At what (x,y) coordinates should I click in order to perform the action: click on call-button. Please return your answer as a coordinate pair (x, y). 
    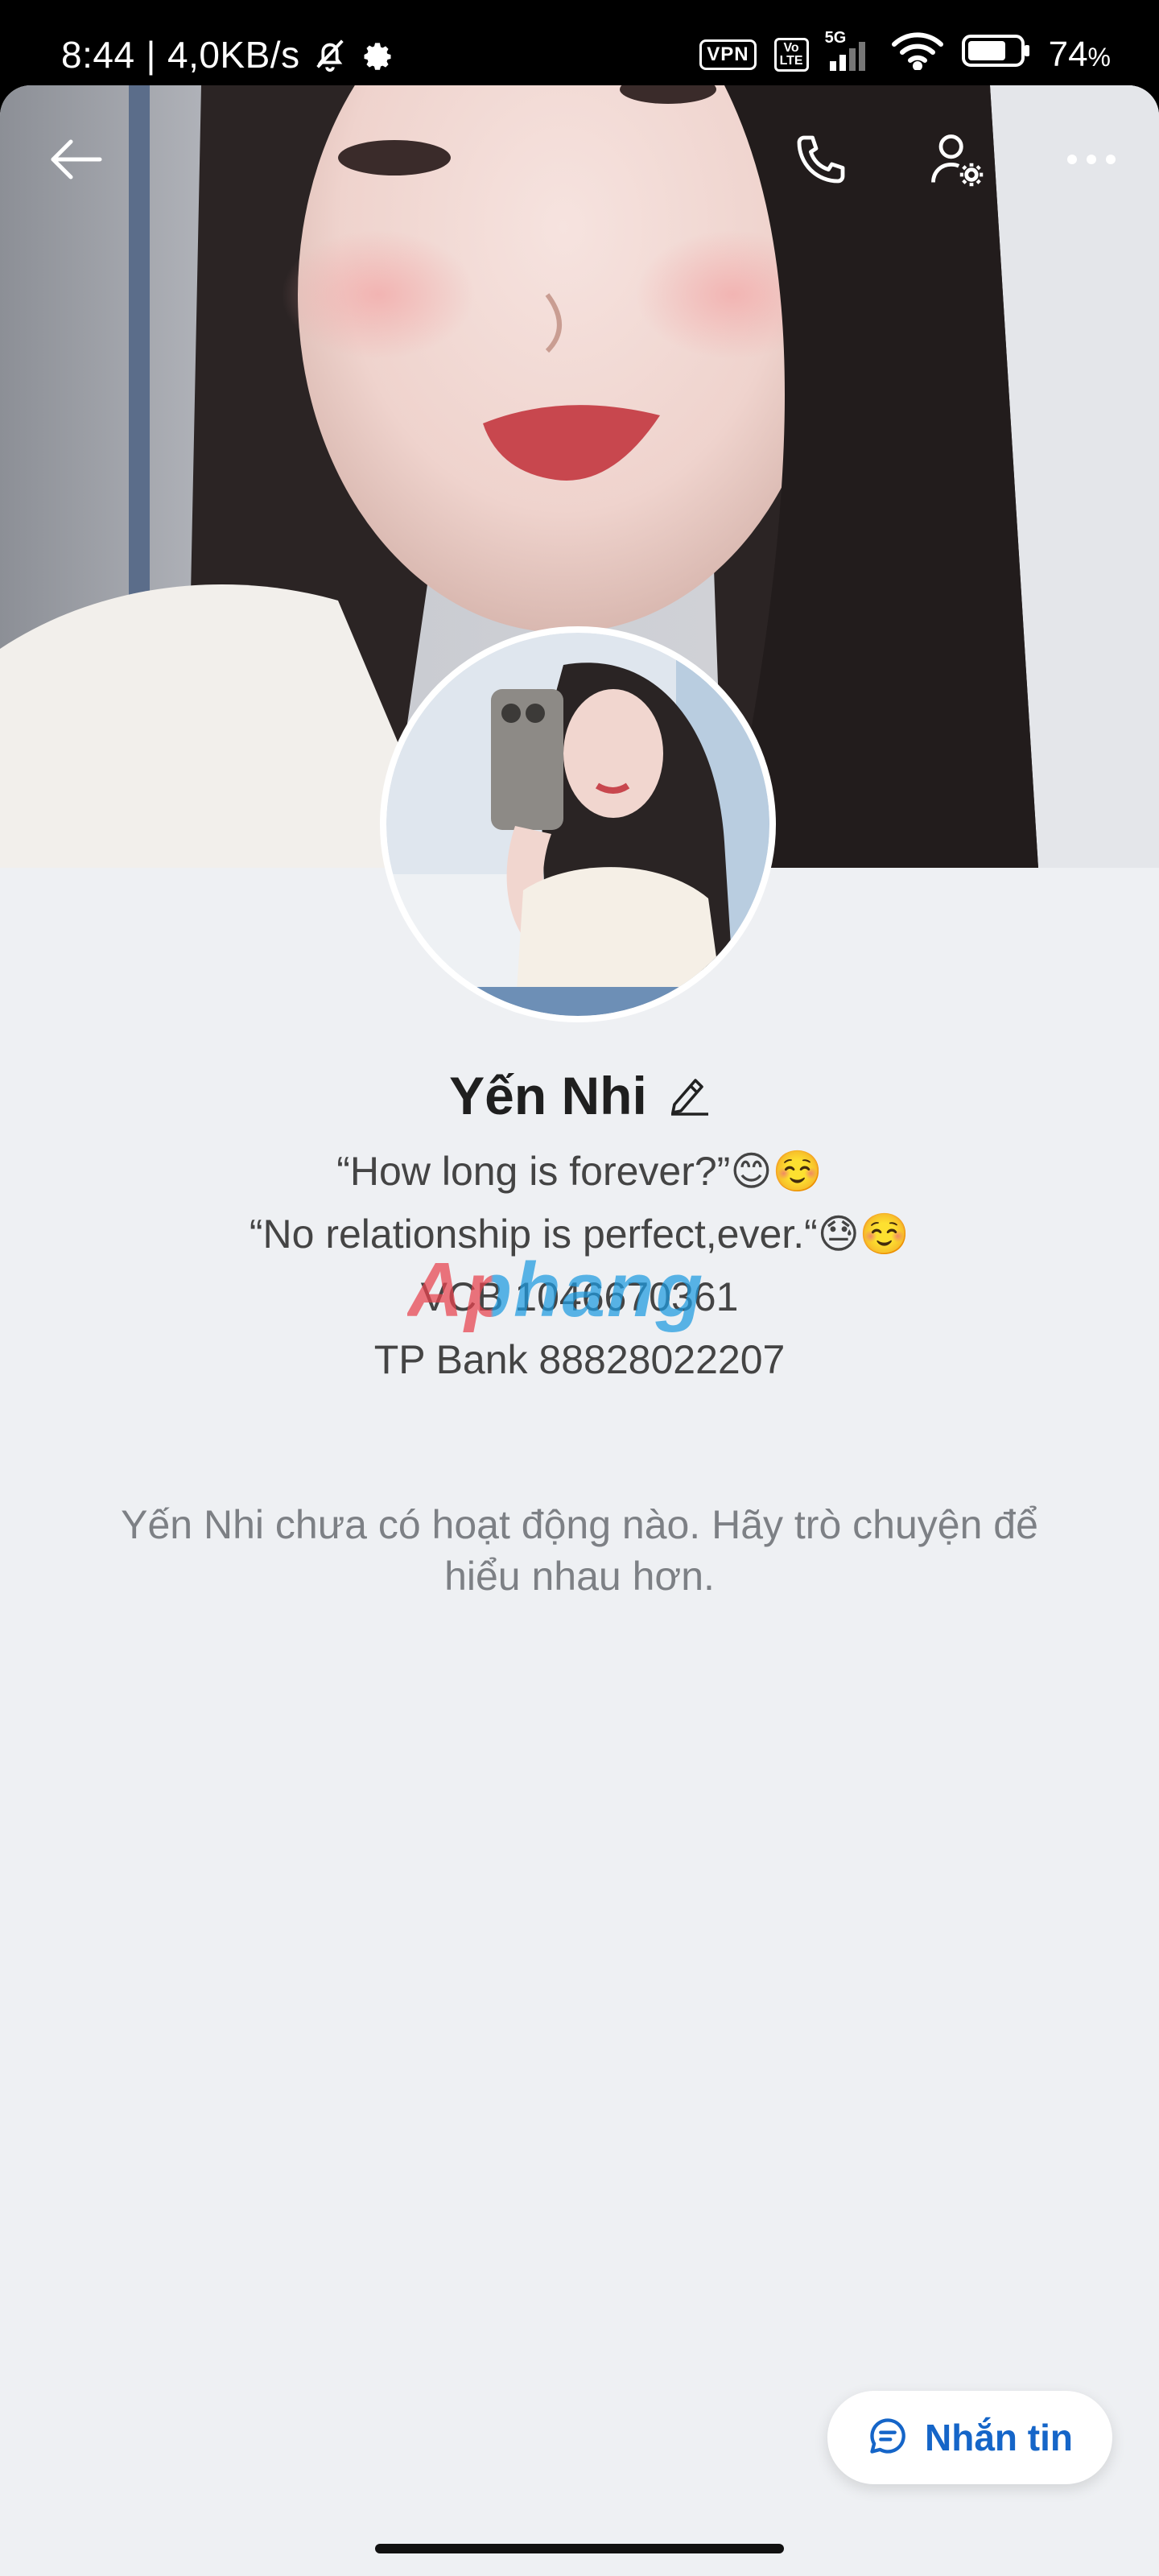
    Looking at the image, I should click on (820, 161).